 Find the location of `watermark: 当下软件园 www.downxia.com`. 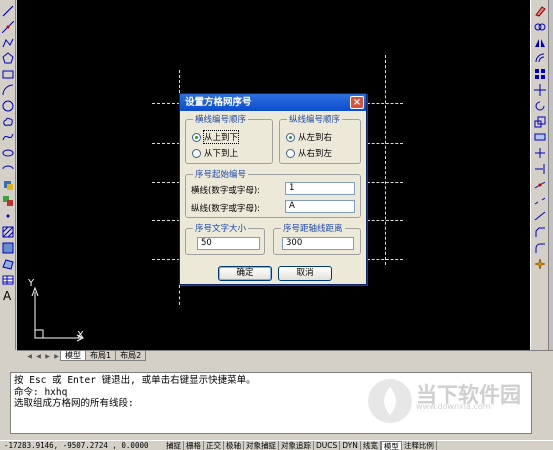

watermark: 当下软件园 www.downxia.com is located at coordinates (444, 401).